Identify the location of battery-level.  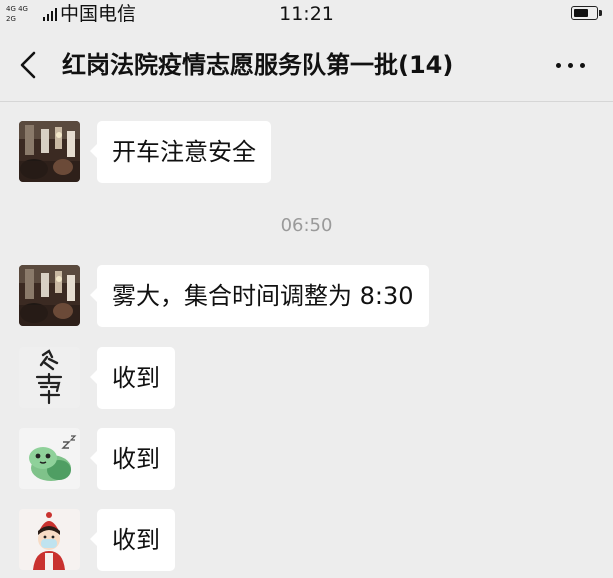
(581, 13).